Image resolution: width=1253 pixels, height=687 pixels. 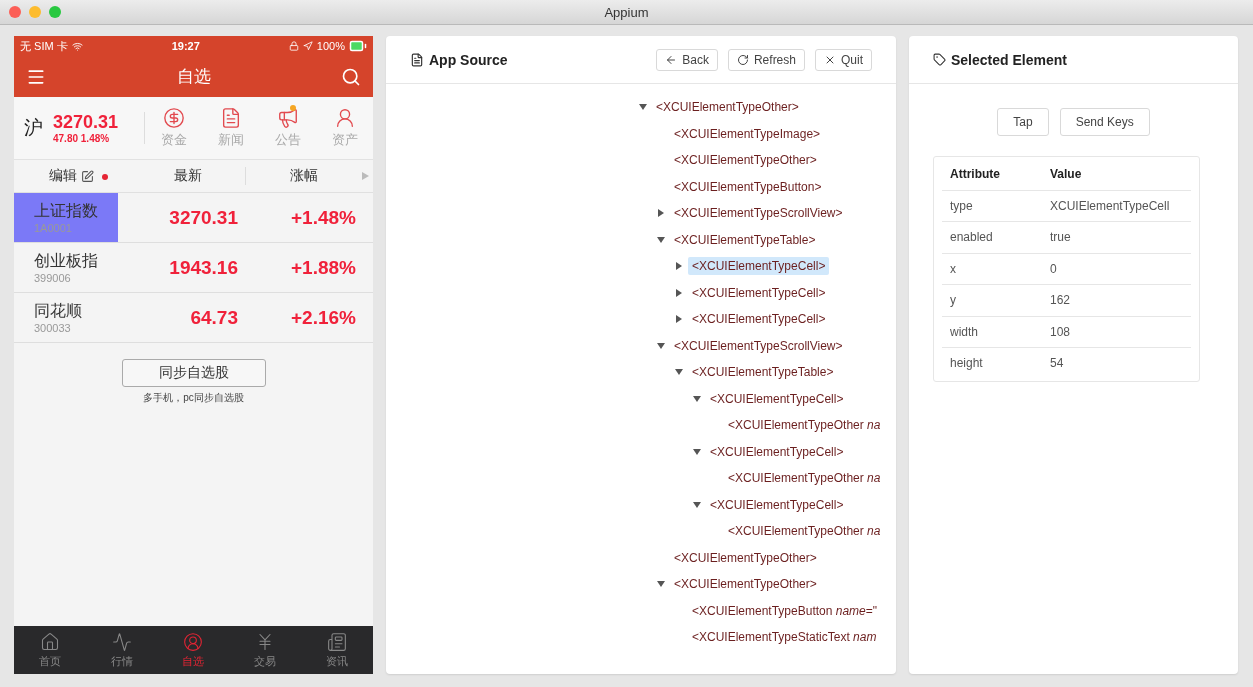 I want to click on dollar-circle-icon, so click(x=173, y=118).